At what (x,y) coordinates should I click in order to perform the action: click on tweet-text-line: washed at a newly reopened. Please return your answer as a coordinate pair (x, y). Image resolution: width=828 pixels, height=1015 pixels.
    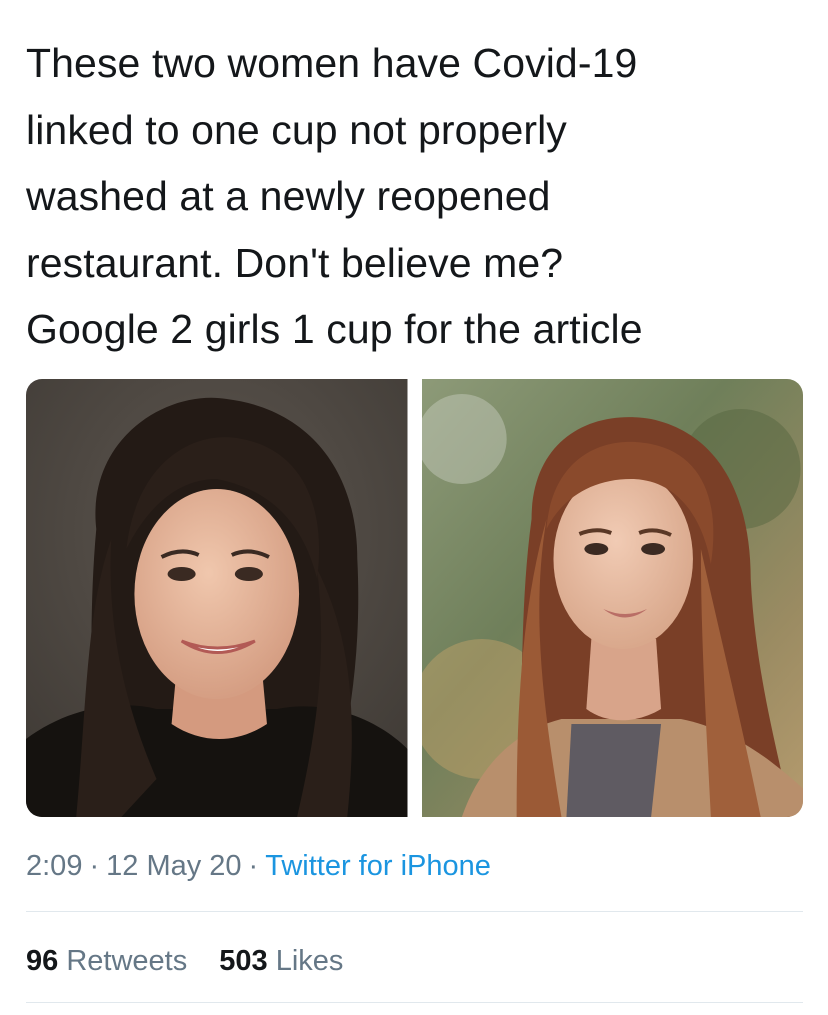
    Looking at the image, I should click on (288, 196).